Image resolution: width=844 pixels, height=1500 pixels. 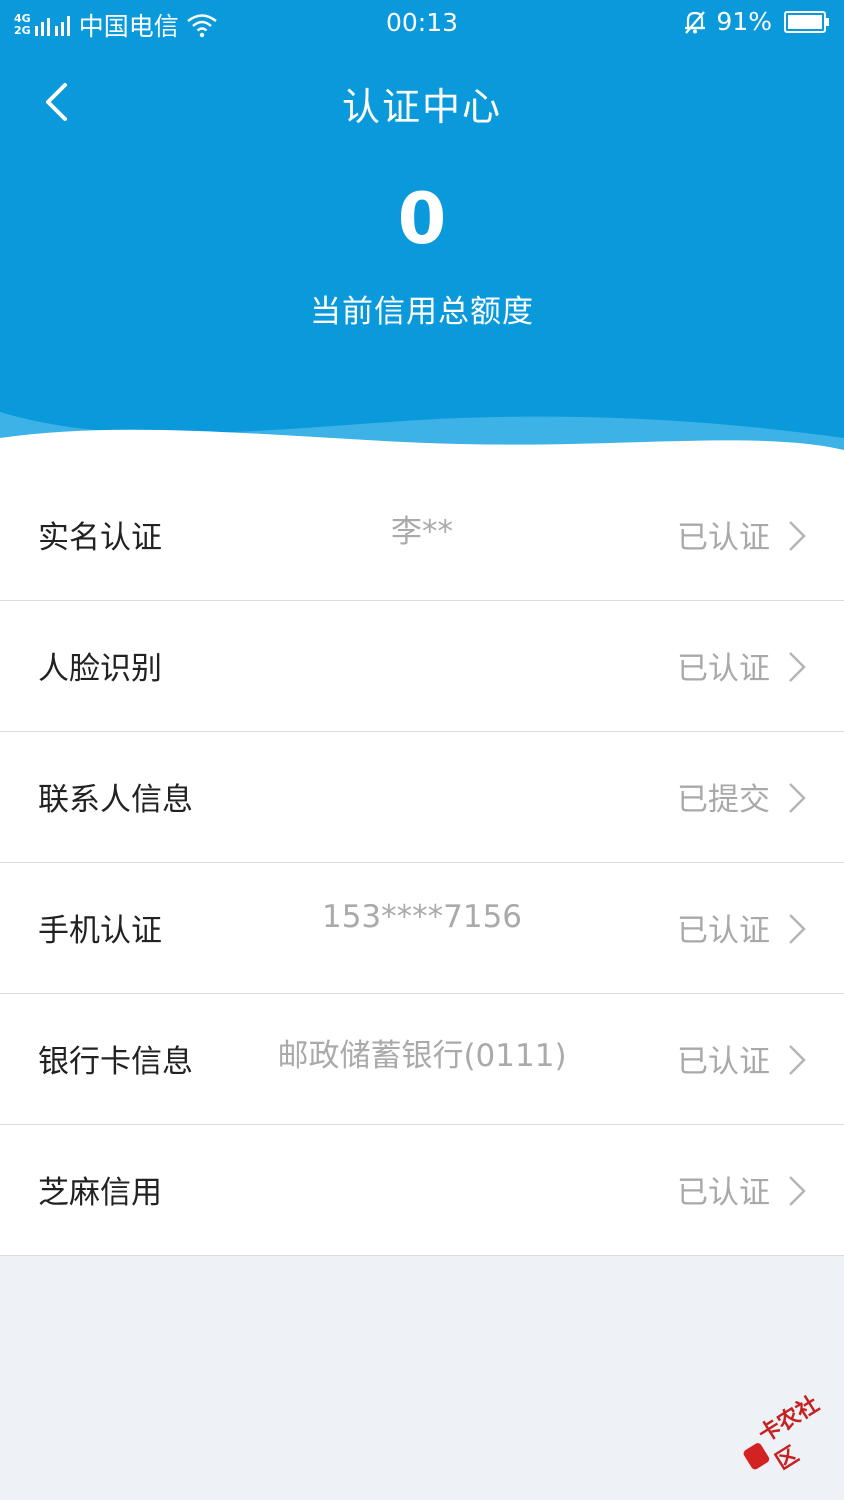 I want to click on item-value: 邮政储蓄银行(0111), so click(x=422, y=1056).